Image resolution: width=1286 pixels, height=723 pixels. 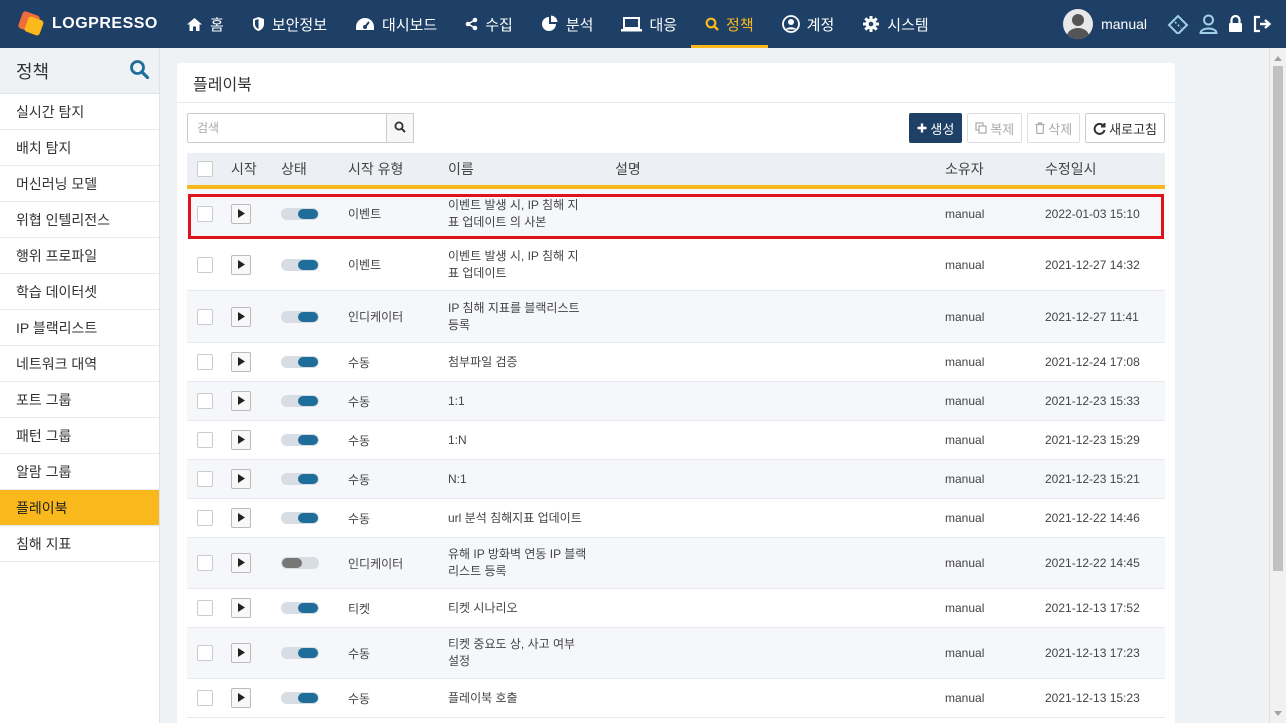 I want to click on lock-icon, so click(x=1235, y=24).